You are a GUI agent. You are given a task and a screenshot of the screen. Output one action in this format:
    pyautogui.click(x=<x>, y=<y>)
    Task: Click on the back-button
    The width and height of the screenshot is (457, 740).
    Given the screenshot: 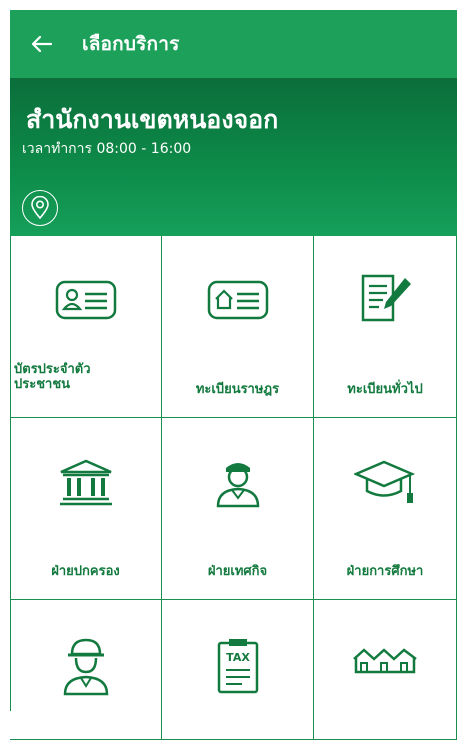 What is the action you would take?
    pyautogui.click(x=42, y=44)
    